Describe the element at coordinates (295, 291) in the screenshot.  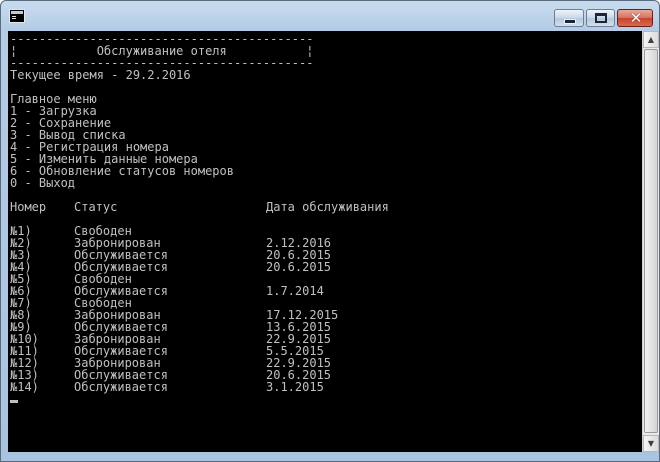
I see `service-date: 1.7.2014` at that location.